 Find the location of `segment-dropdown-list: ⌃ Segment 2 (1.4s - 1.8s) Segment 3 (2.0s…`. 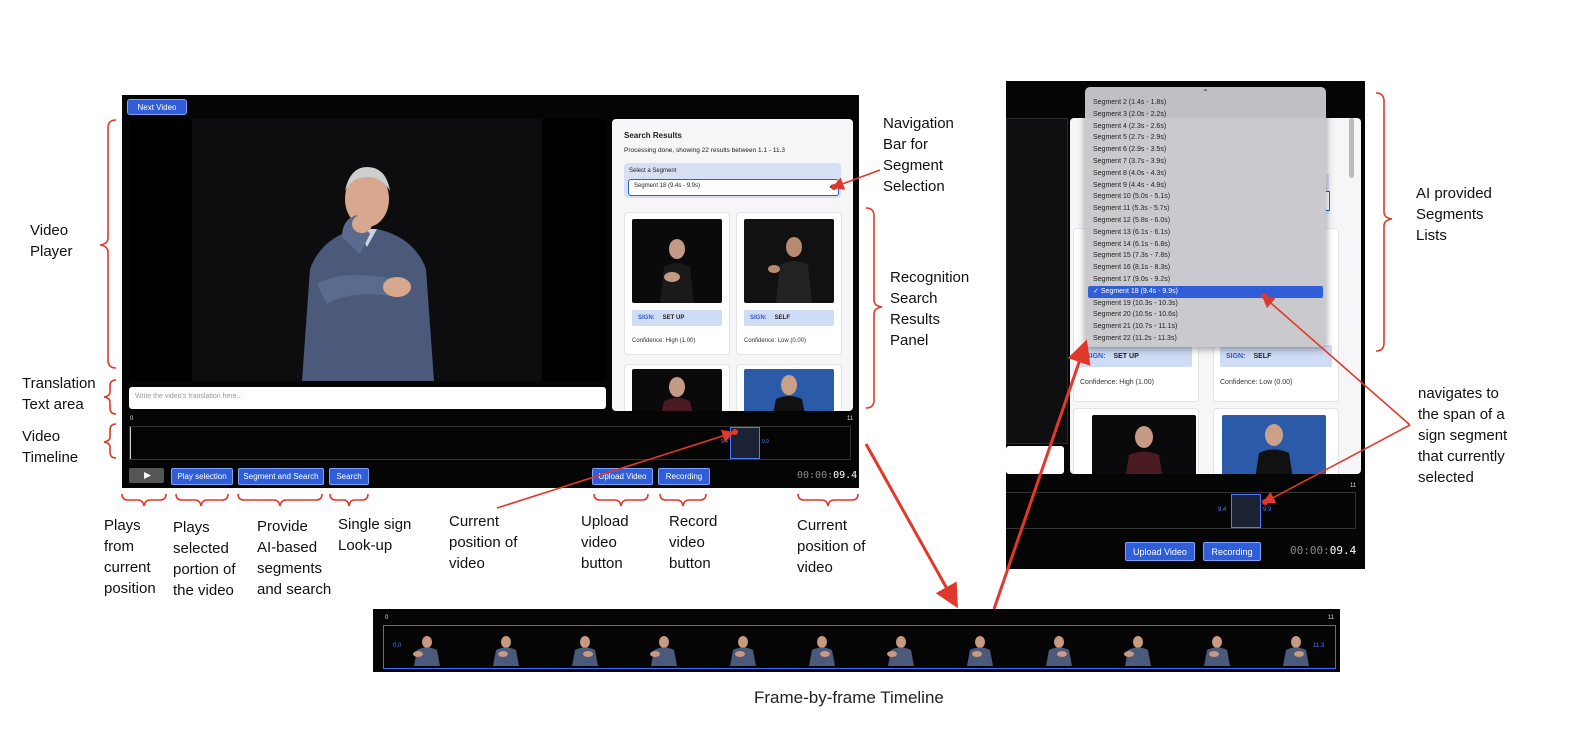

segment-dropdown-list: ⌃ Segment 2 (1.4s - 1.8s) Segment 3 (2.0s… is located at coordinates (1205, 217).